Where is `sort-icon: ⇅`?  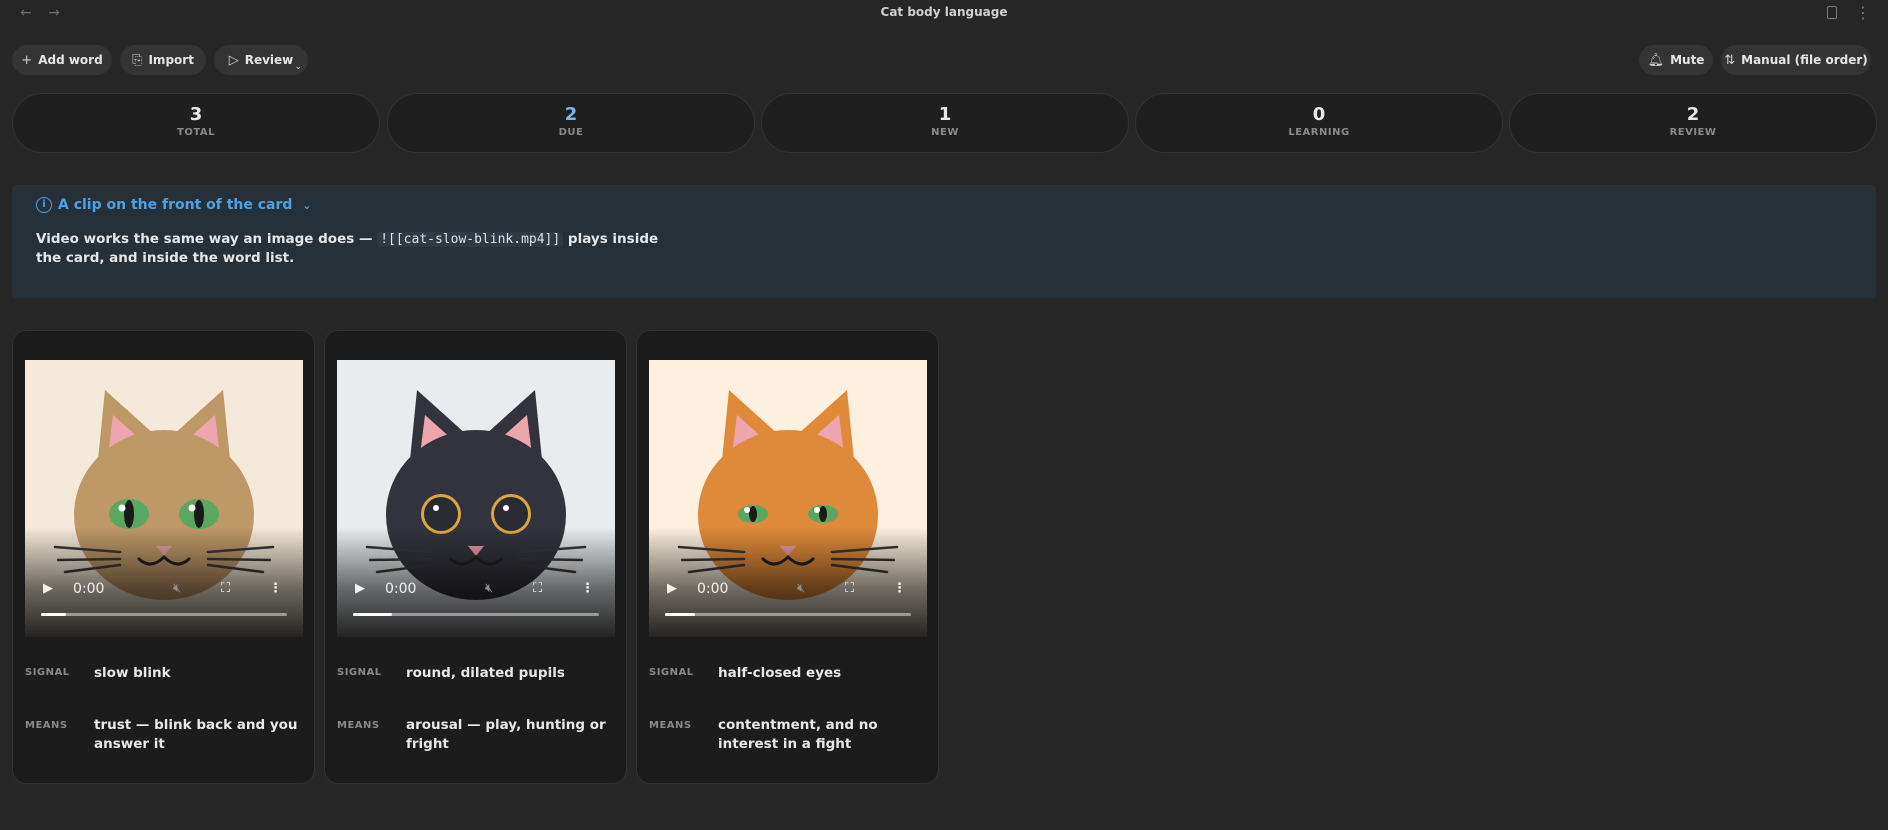 sort-icon: ⇅ is located at coordinates (1730, 60).